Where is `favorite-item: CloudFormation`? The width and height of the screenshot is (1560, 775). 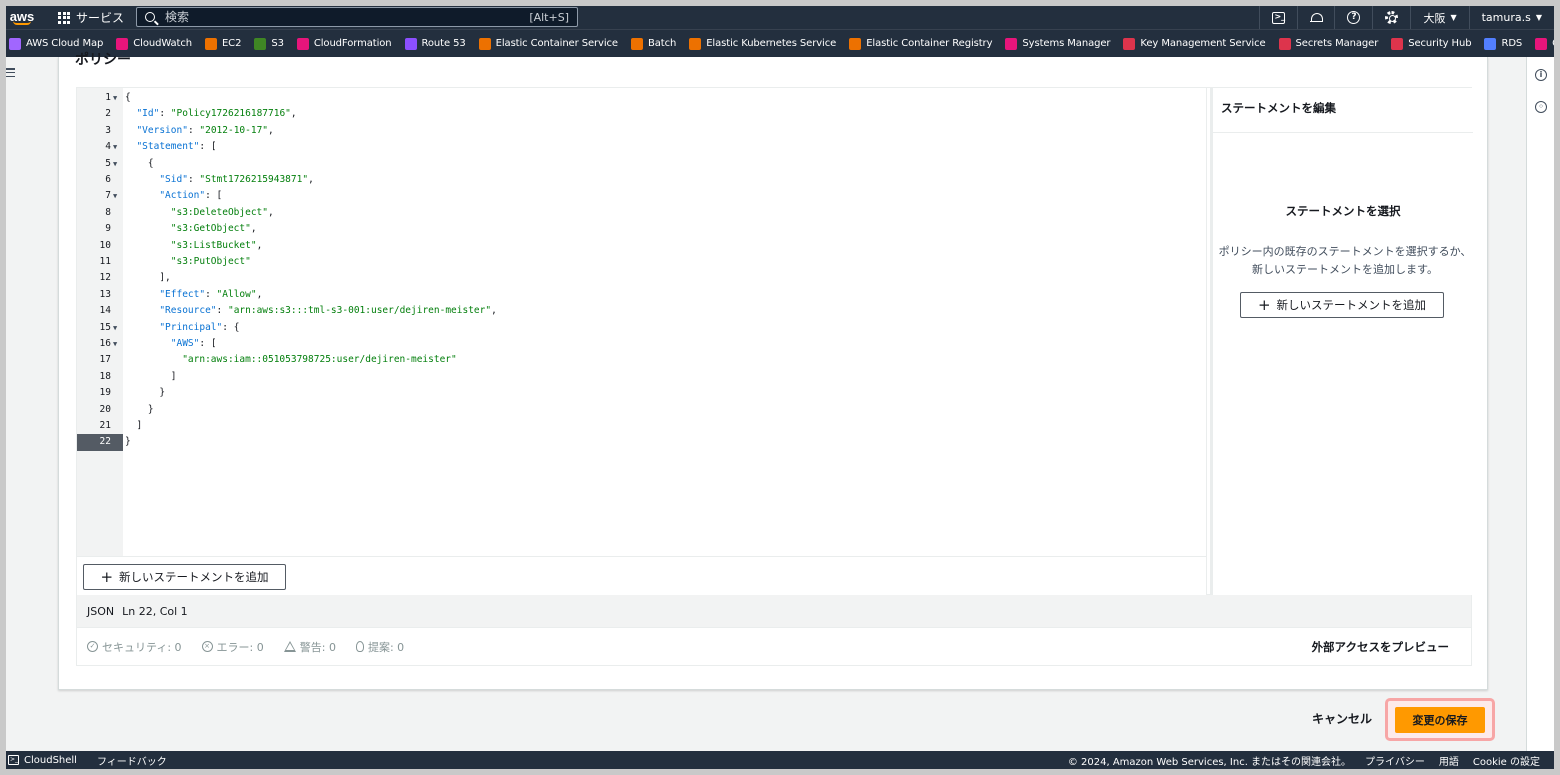 favorite-item: CloudFormation is located at coordinates (344, 43).